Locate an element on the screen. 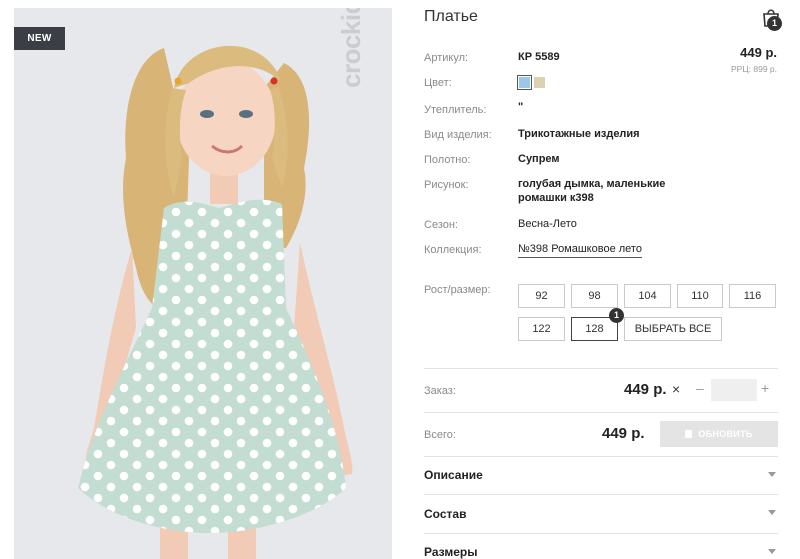 This screenshot has width=800, height=559. size-count-badge: 1 is located at coordinates (616, 315).